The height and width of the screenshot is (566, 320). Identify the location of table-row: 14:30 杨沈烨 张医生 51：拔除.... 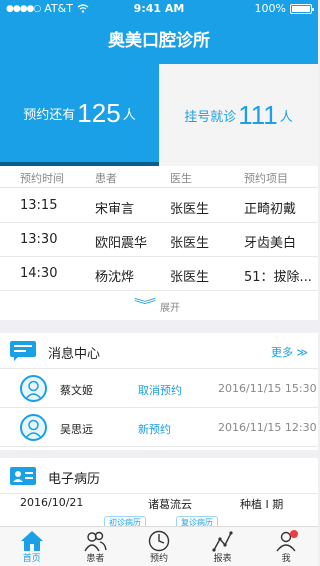
(159, 274).